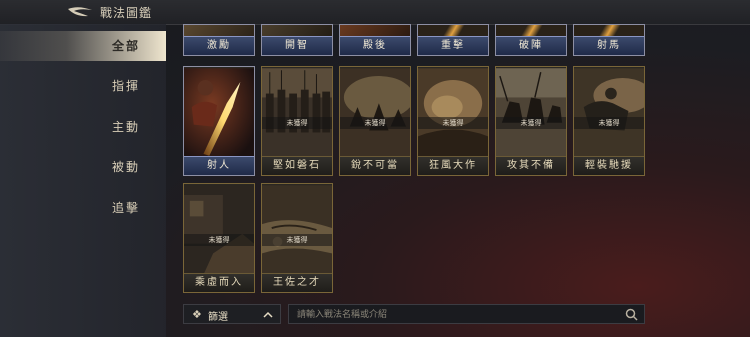 Image resolution: width=750 pixels, height=337 pixels. What do you see at coordinates (219, 165) in the screenshot?
I see `skill-card-name: 射人` at bounding box center [219, 165].